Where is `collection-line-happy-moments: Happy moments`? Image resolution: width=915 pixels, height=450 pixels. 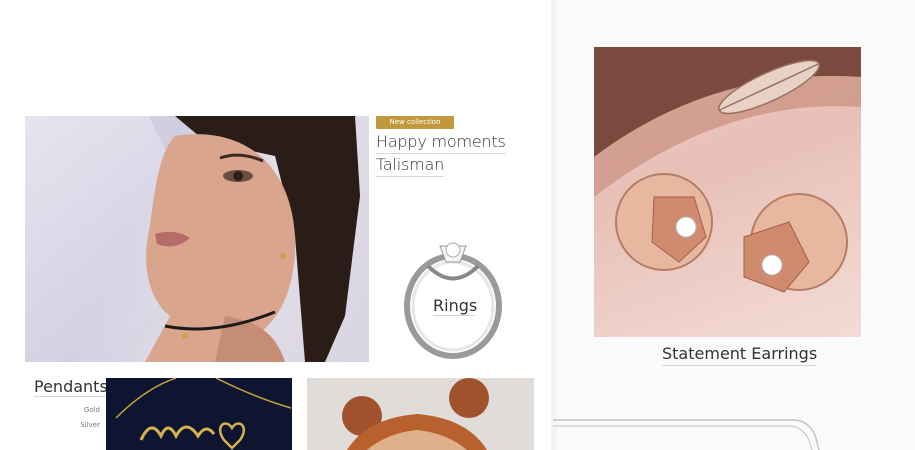 collection-line-happy-moments: Happy moments is located at coordinates (441, 143).